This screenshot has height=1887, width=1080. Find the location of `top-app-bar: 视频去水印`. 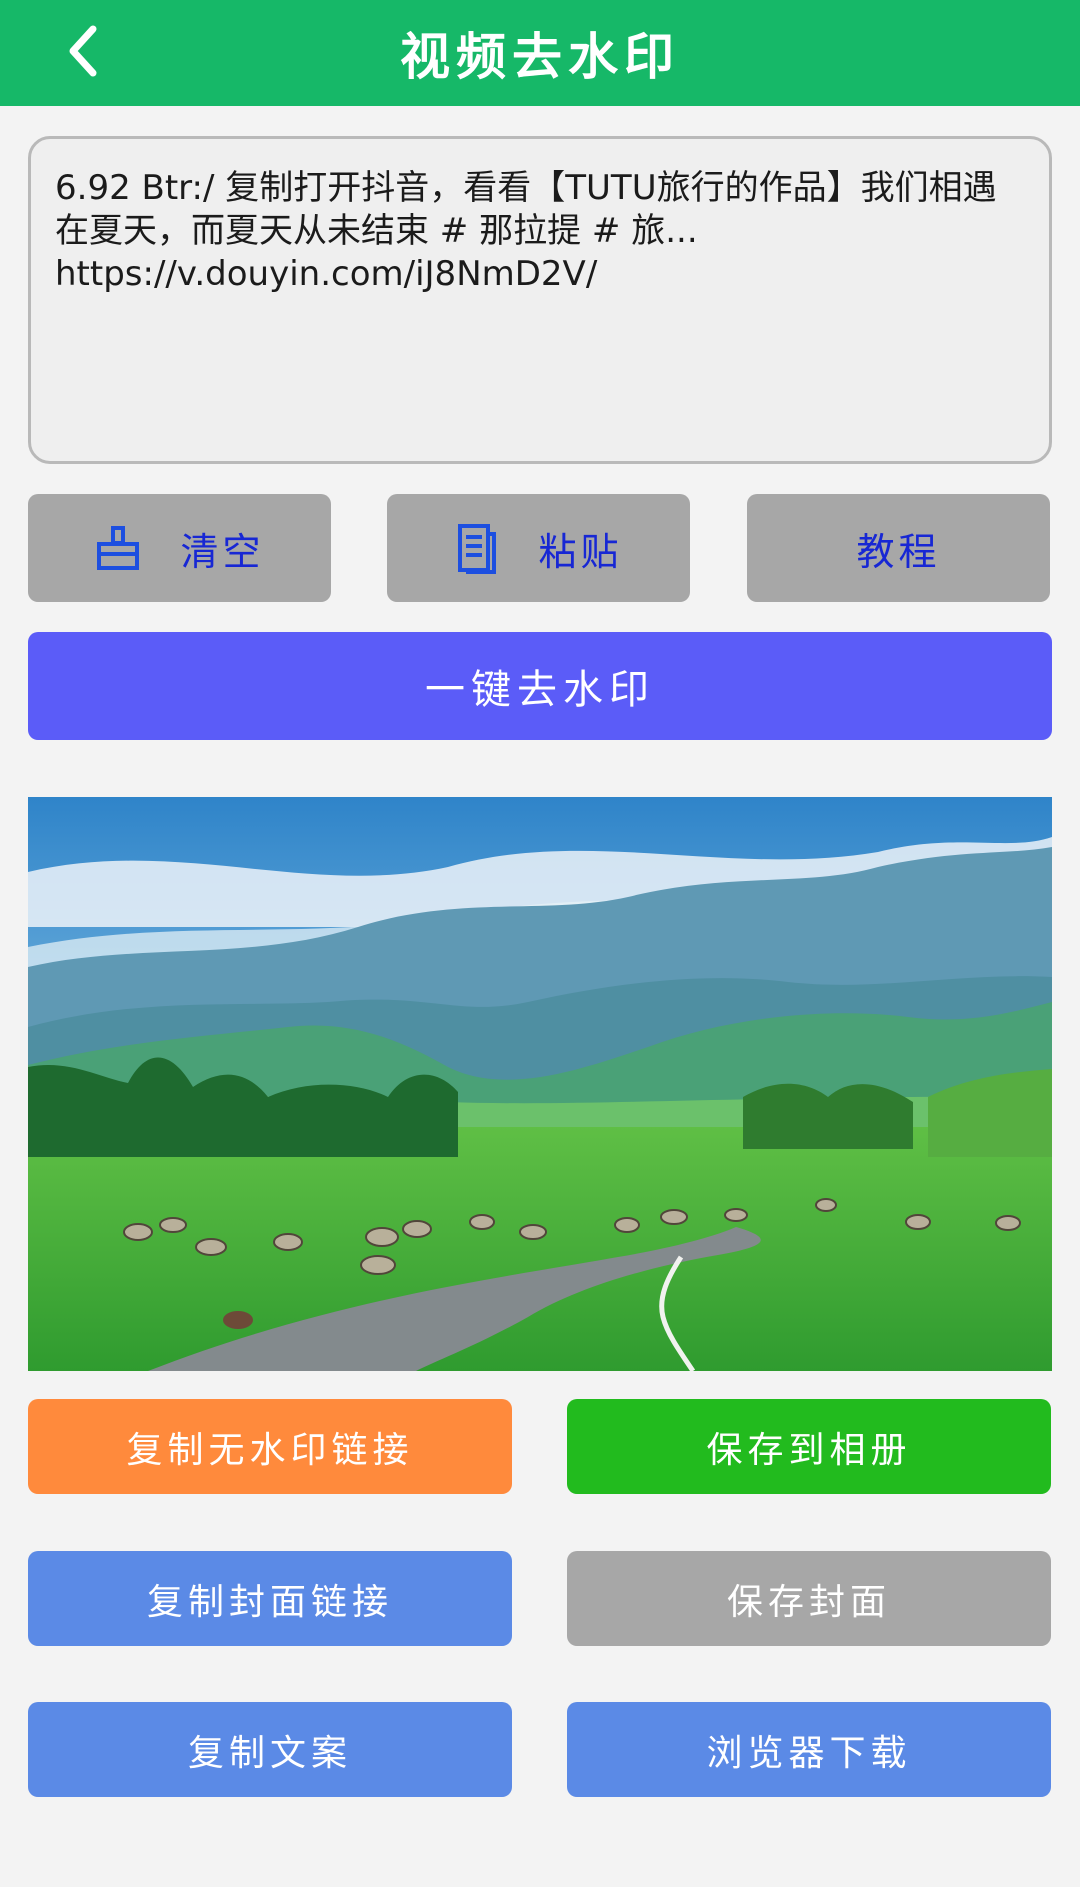

top-app-bar: 视频去水印 is located at coordinates (540, 53).